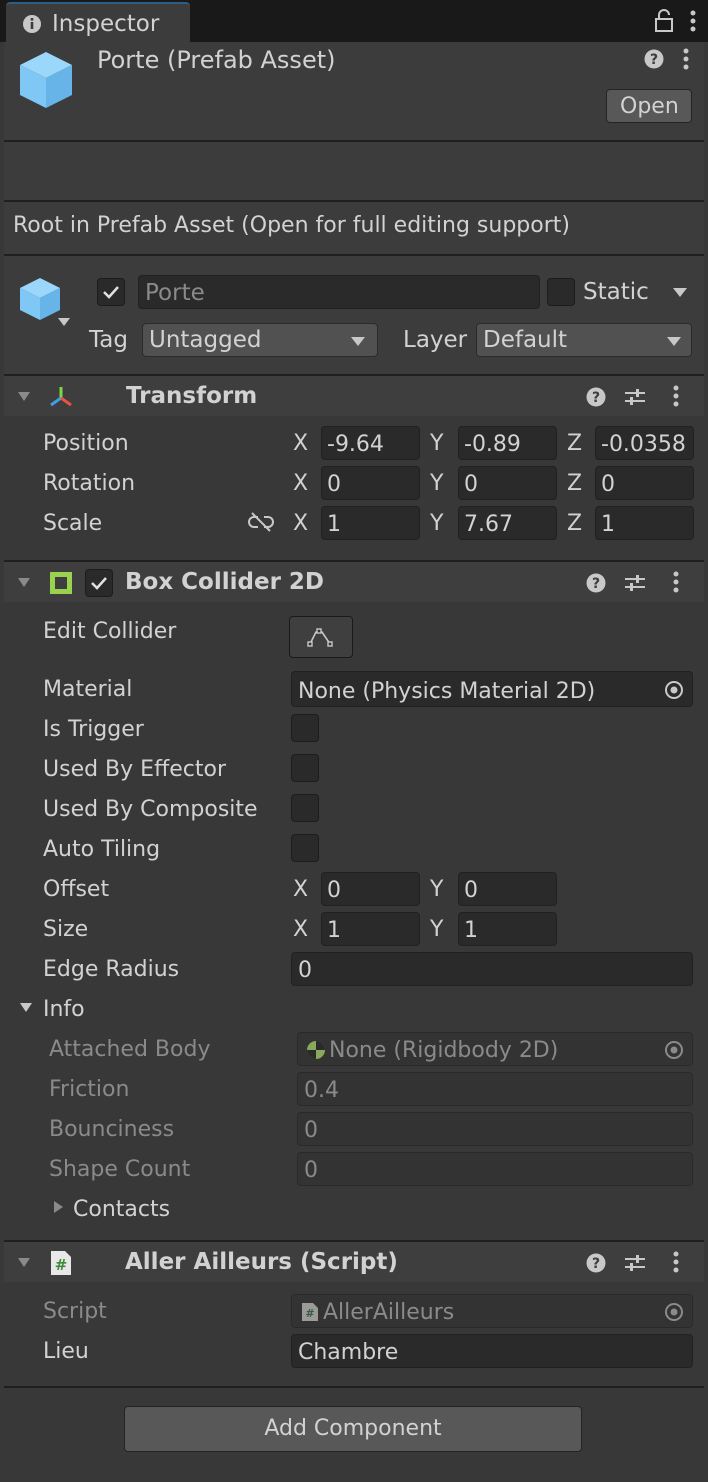  I want to click on contacts-foldout-label: Contacts, so click(121, 1210).